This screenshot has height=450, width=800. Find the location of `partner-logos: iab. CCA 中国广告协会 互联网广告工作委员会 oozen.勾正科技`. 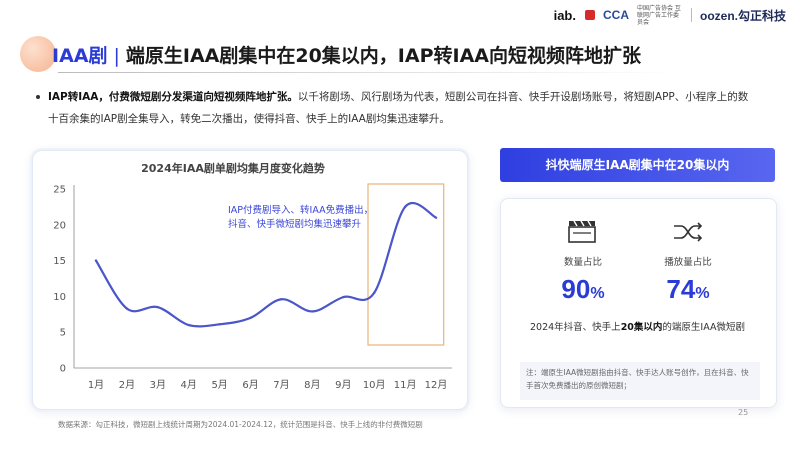

partner-logos: iab. CCA 中国广告协会 互联网广告工作委员会 oozen.勾正科技 is located at coordinates (669, 15).